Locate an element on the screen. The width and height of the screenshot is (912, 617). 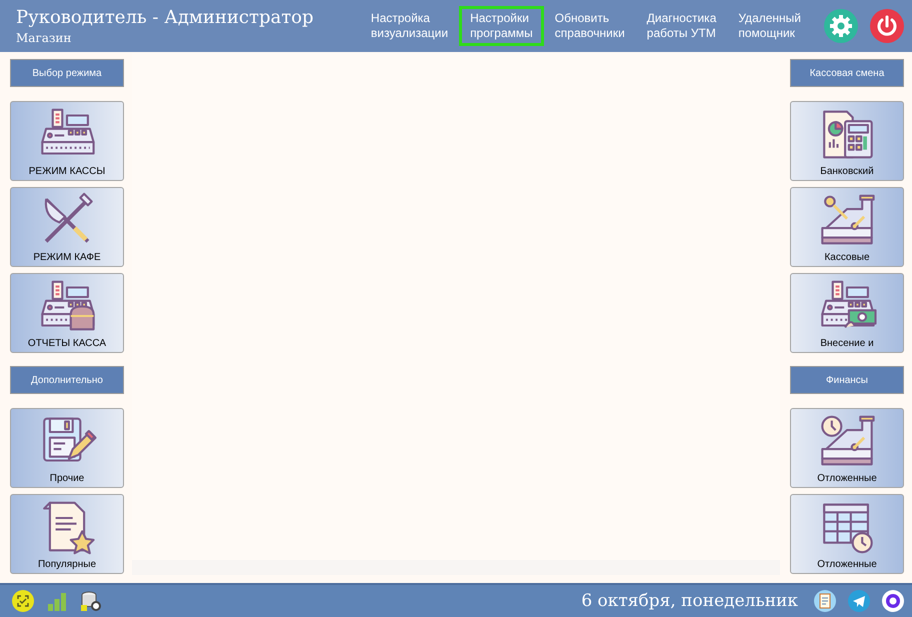
menu-button: Обновить справочники is located at coordinates (590, 26).